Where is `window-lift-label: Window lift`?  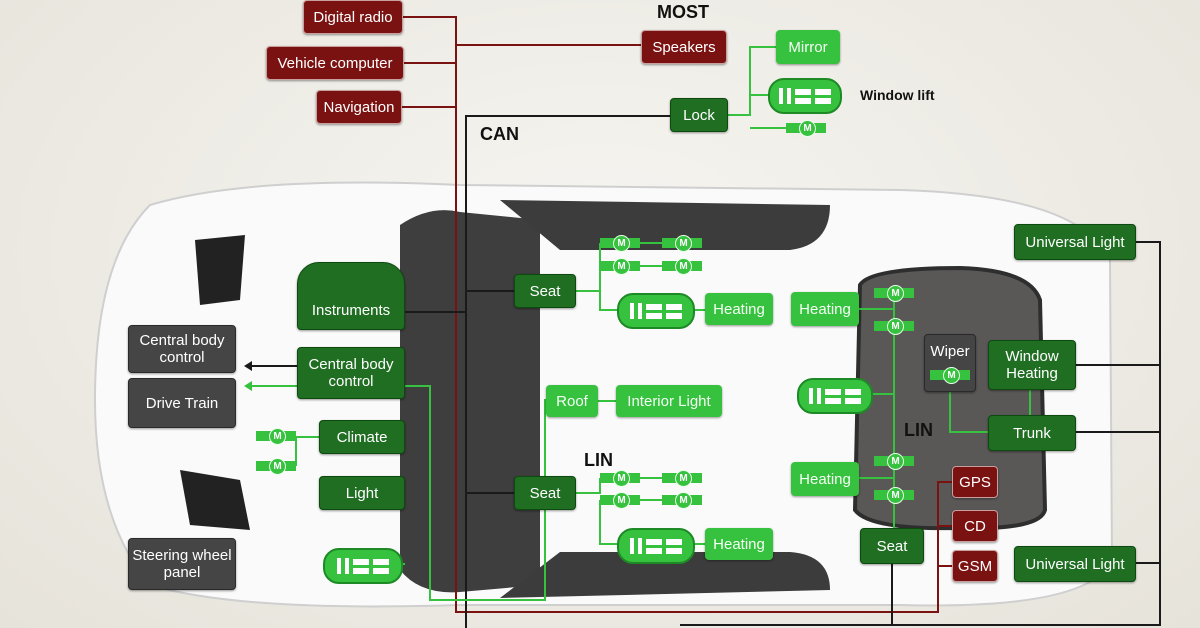 window-lift-label: Window lift is located at coordinates (897, 95).